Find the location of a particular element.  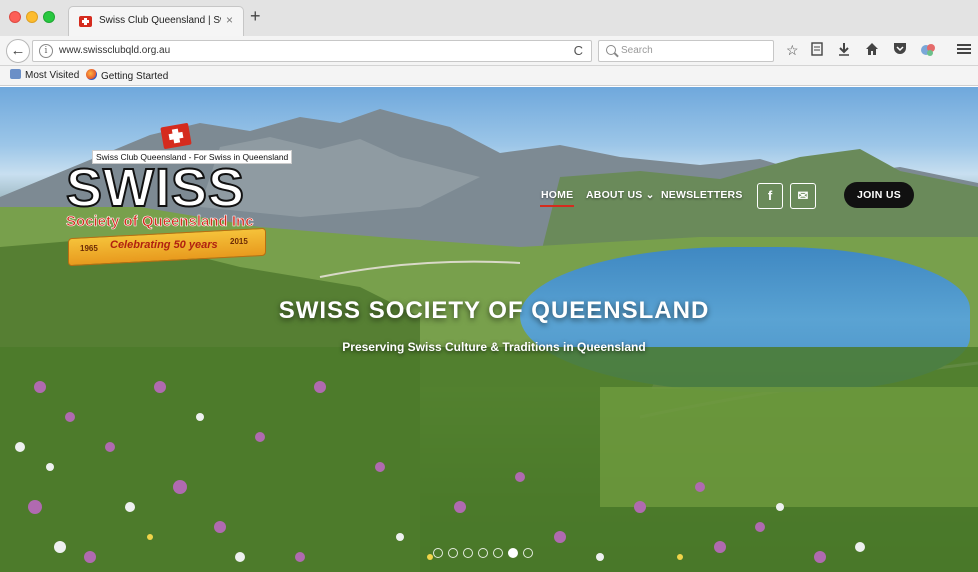

reader-icon is located at coordinates (817, 50).